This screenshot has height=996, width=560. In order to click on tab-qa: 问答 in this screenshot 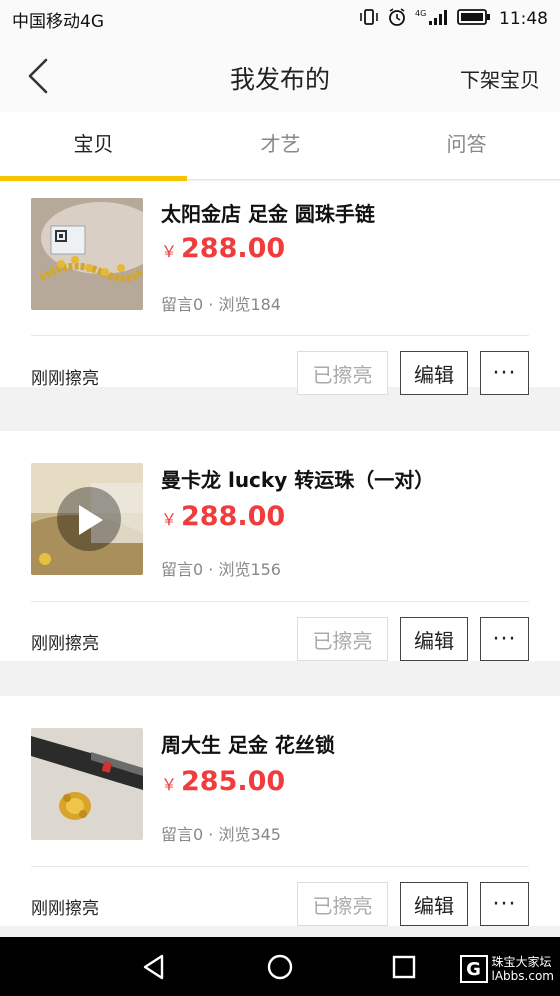, I will do `click(466, 146)`.